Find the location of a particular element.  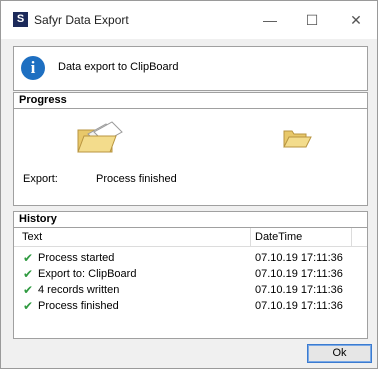

folder-with-papers-icon is located at coordinates (100, 137).